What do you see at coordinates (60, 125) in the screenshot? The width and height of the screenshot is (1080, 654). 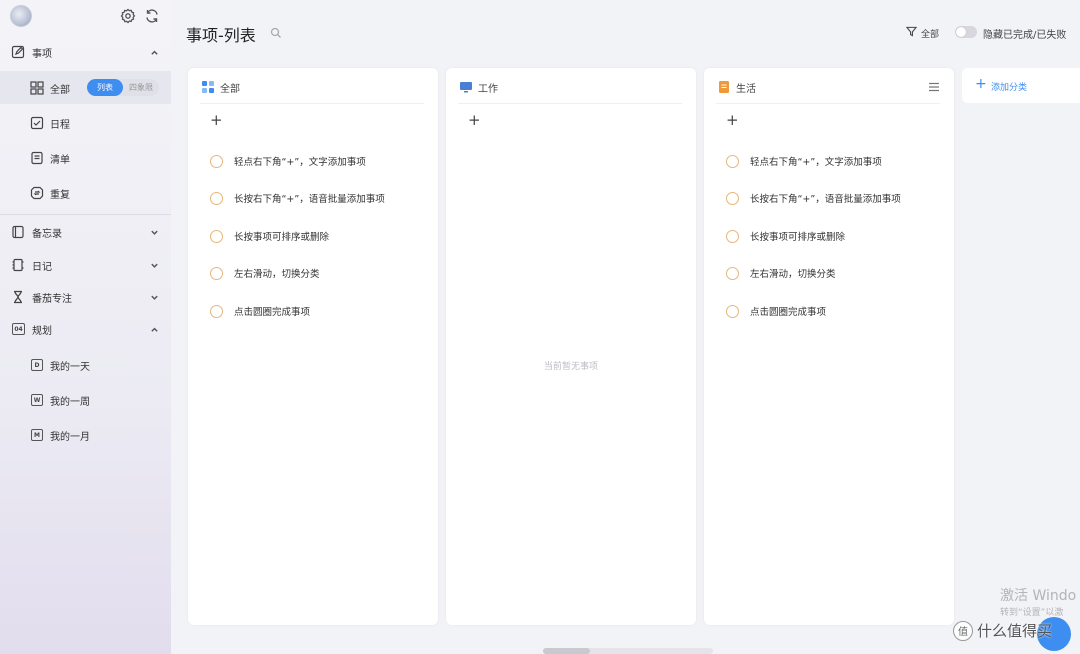 I see `sidebar-item-label: 日程` at bounding box center [60, 125].